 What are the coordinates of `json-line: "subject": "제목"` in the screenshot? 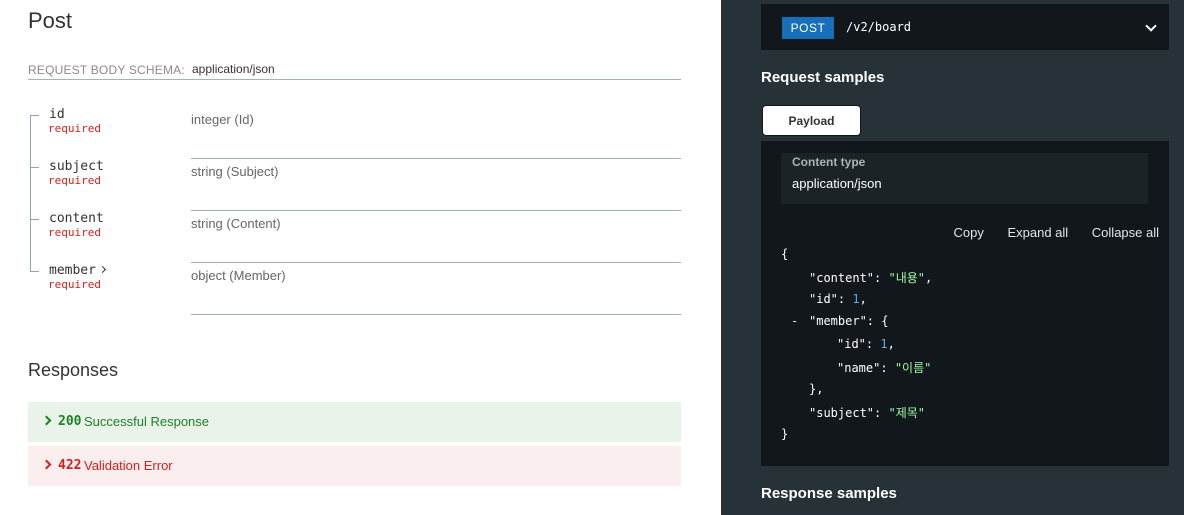 It's located at (867, 413).